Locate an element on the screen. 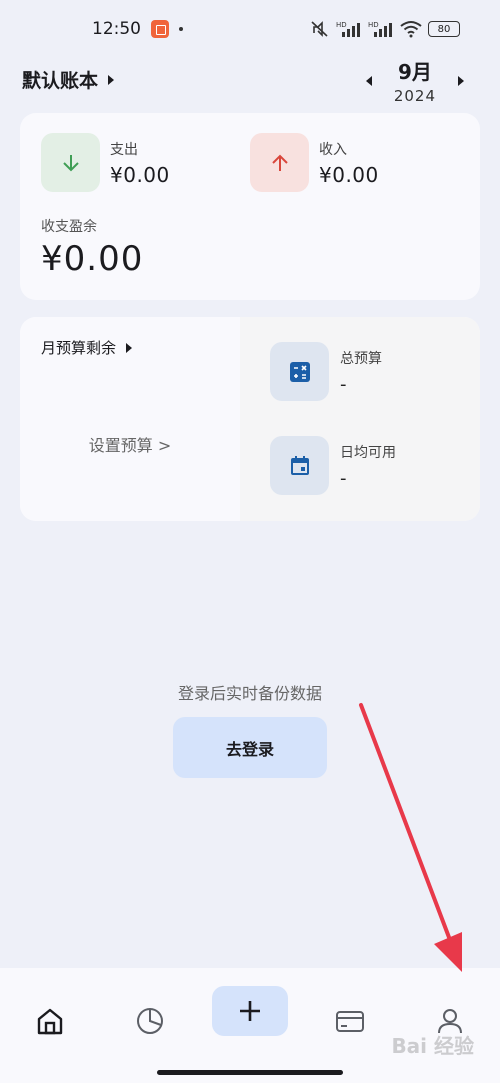 The width and height of the screenshot is (500, 1083). month-navigator: 9月 2024 is located at coordinates (414, 80).